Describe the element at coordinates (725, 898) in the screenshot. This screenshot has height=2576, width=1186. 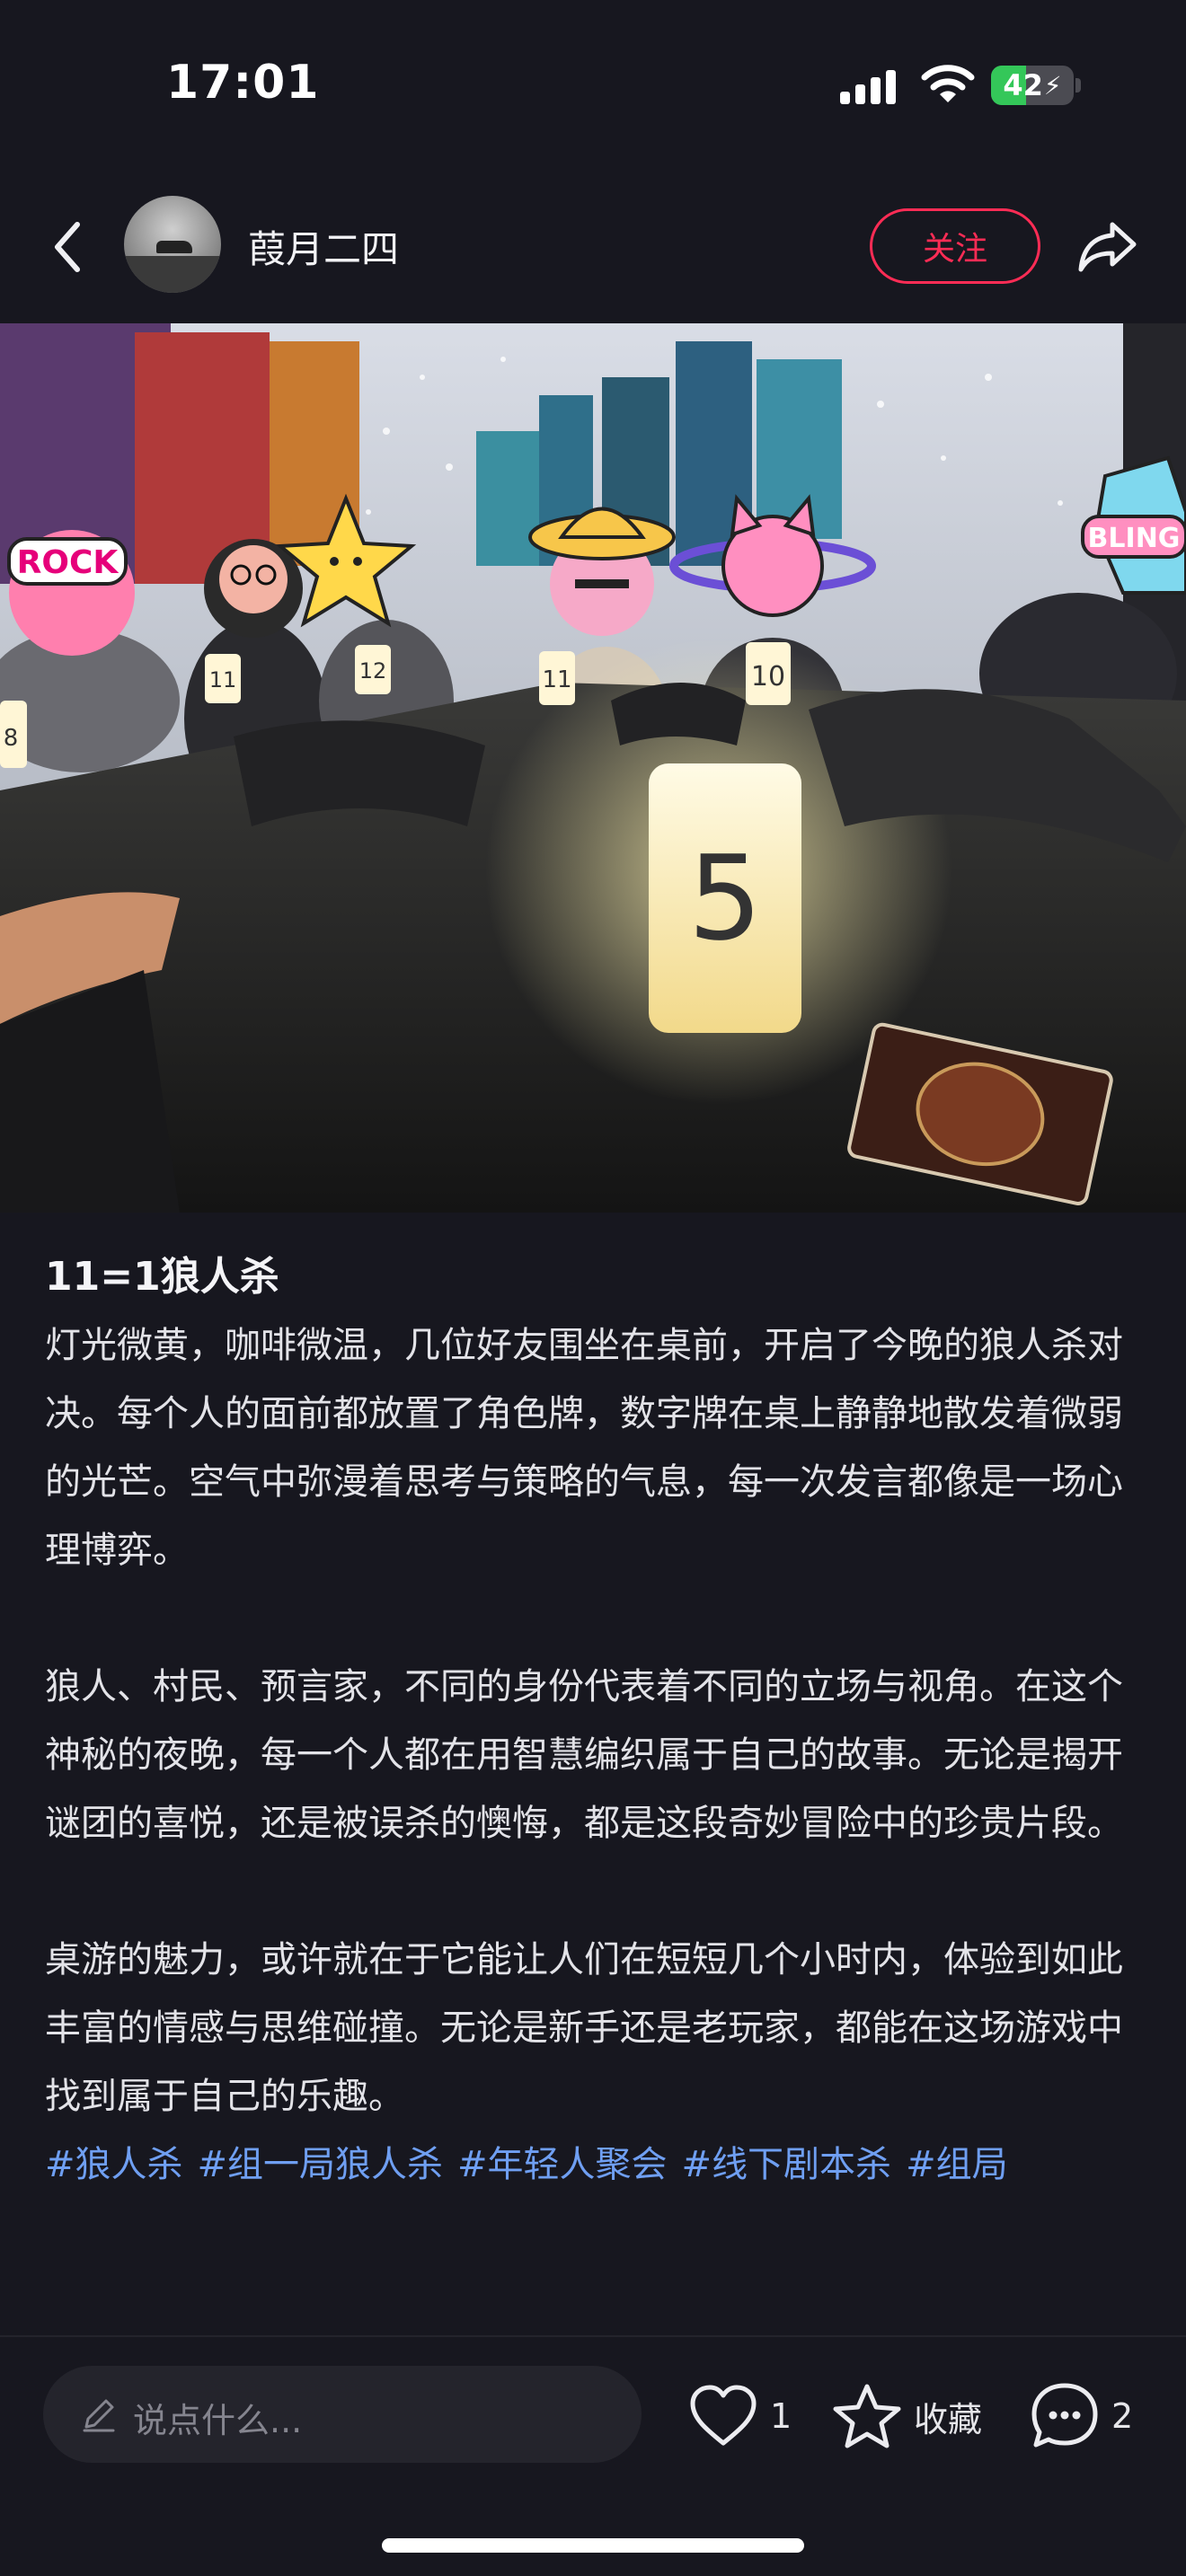
I see `lamp-number: 5` at that location.